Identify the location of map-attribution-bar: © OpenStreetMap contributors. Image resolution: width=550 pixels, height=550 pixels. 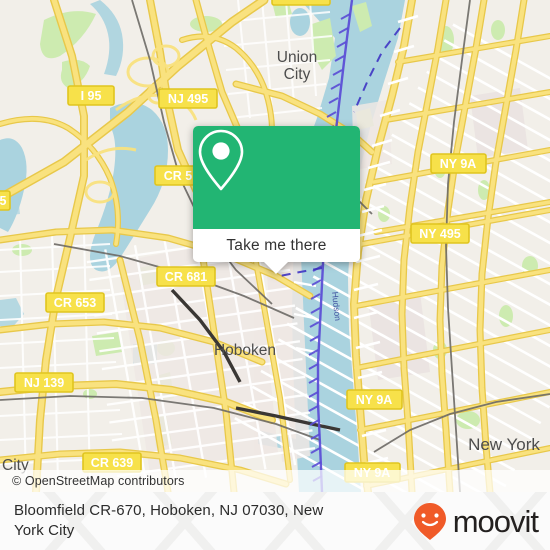
(275, 481).